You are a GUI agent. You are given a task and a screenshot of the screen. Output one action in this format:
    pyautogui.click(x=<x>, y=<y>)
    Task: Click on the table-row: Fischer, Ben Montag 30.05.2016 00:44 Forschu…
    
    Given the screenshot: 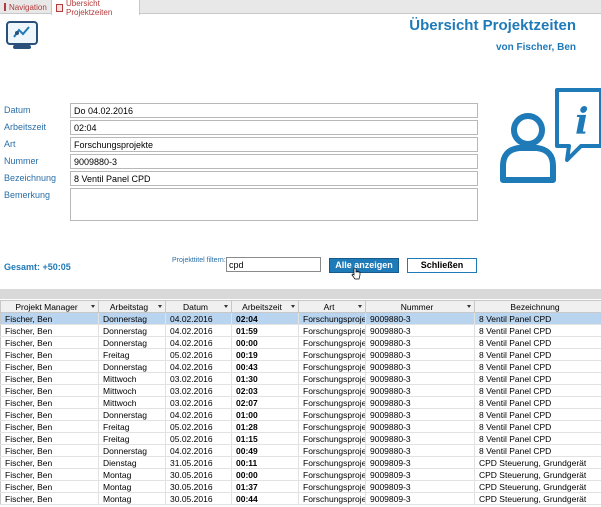 What is the action you would take?
    pyautogui.click(x=300, y=498)
    